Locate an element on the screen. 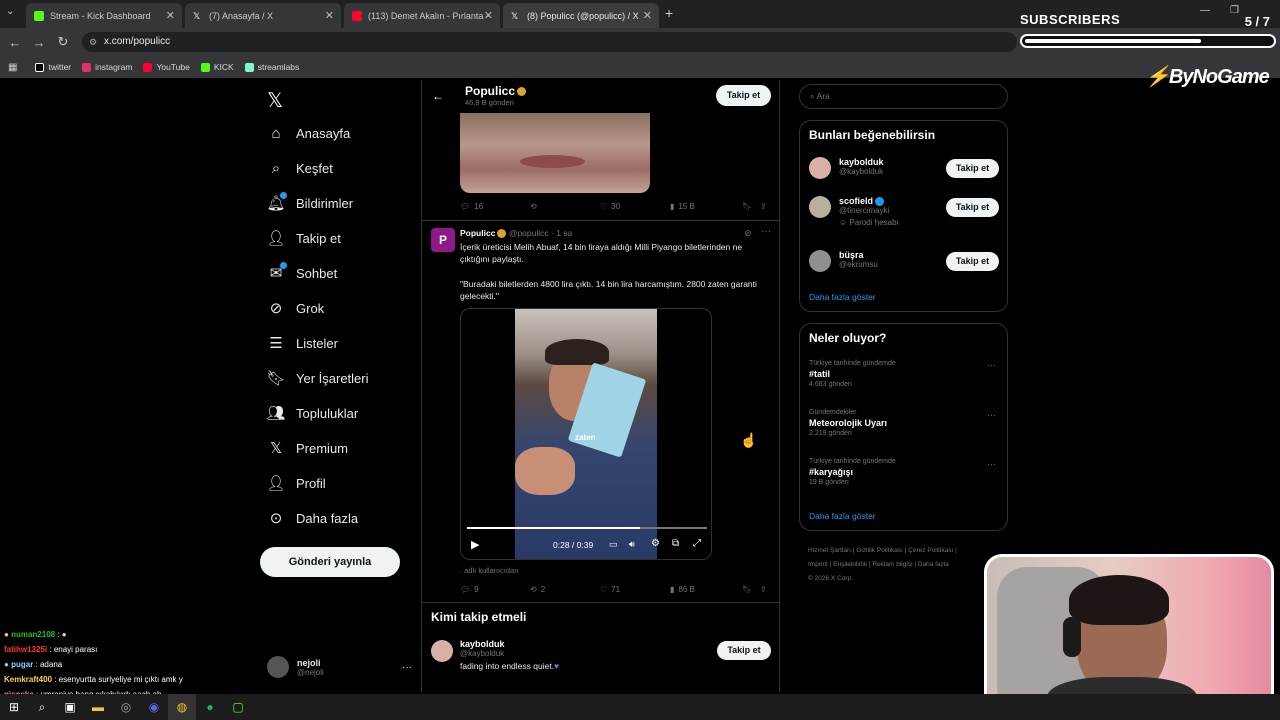 The image size is (1280, 720). video-player: zaten ▶ 0:28 / 0:39 ▭ 🔊︎ ⚙ ⧉ ⤢ is located at coordinates (586, 434).